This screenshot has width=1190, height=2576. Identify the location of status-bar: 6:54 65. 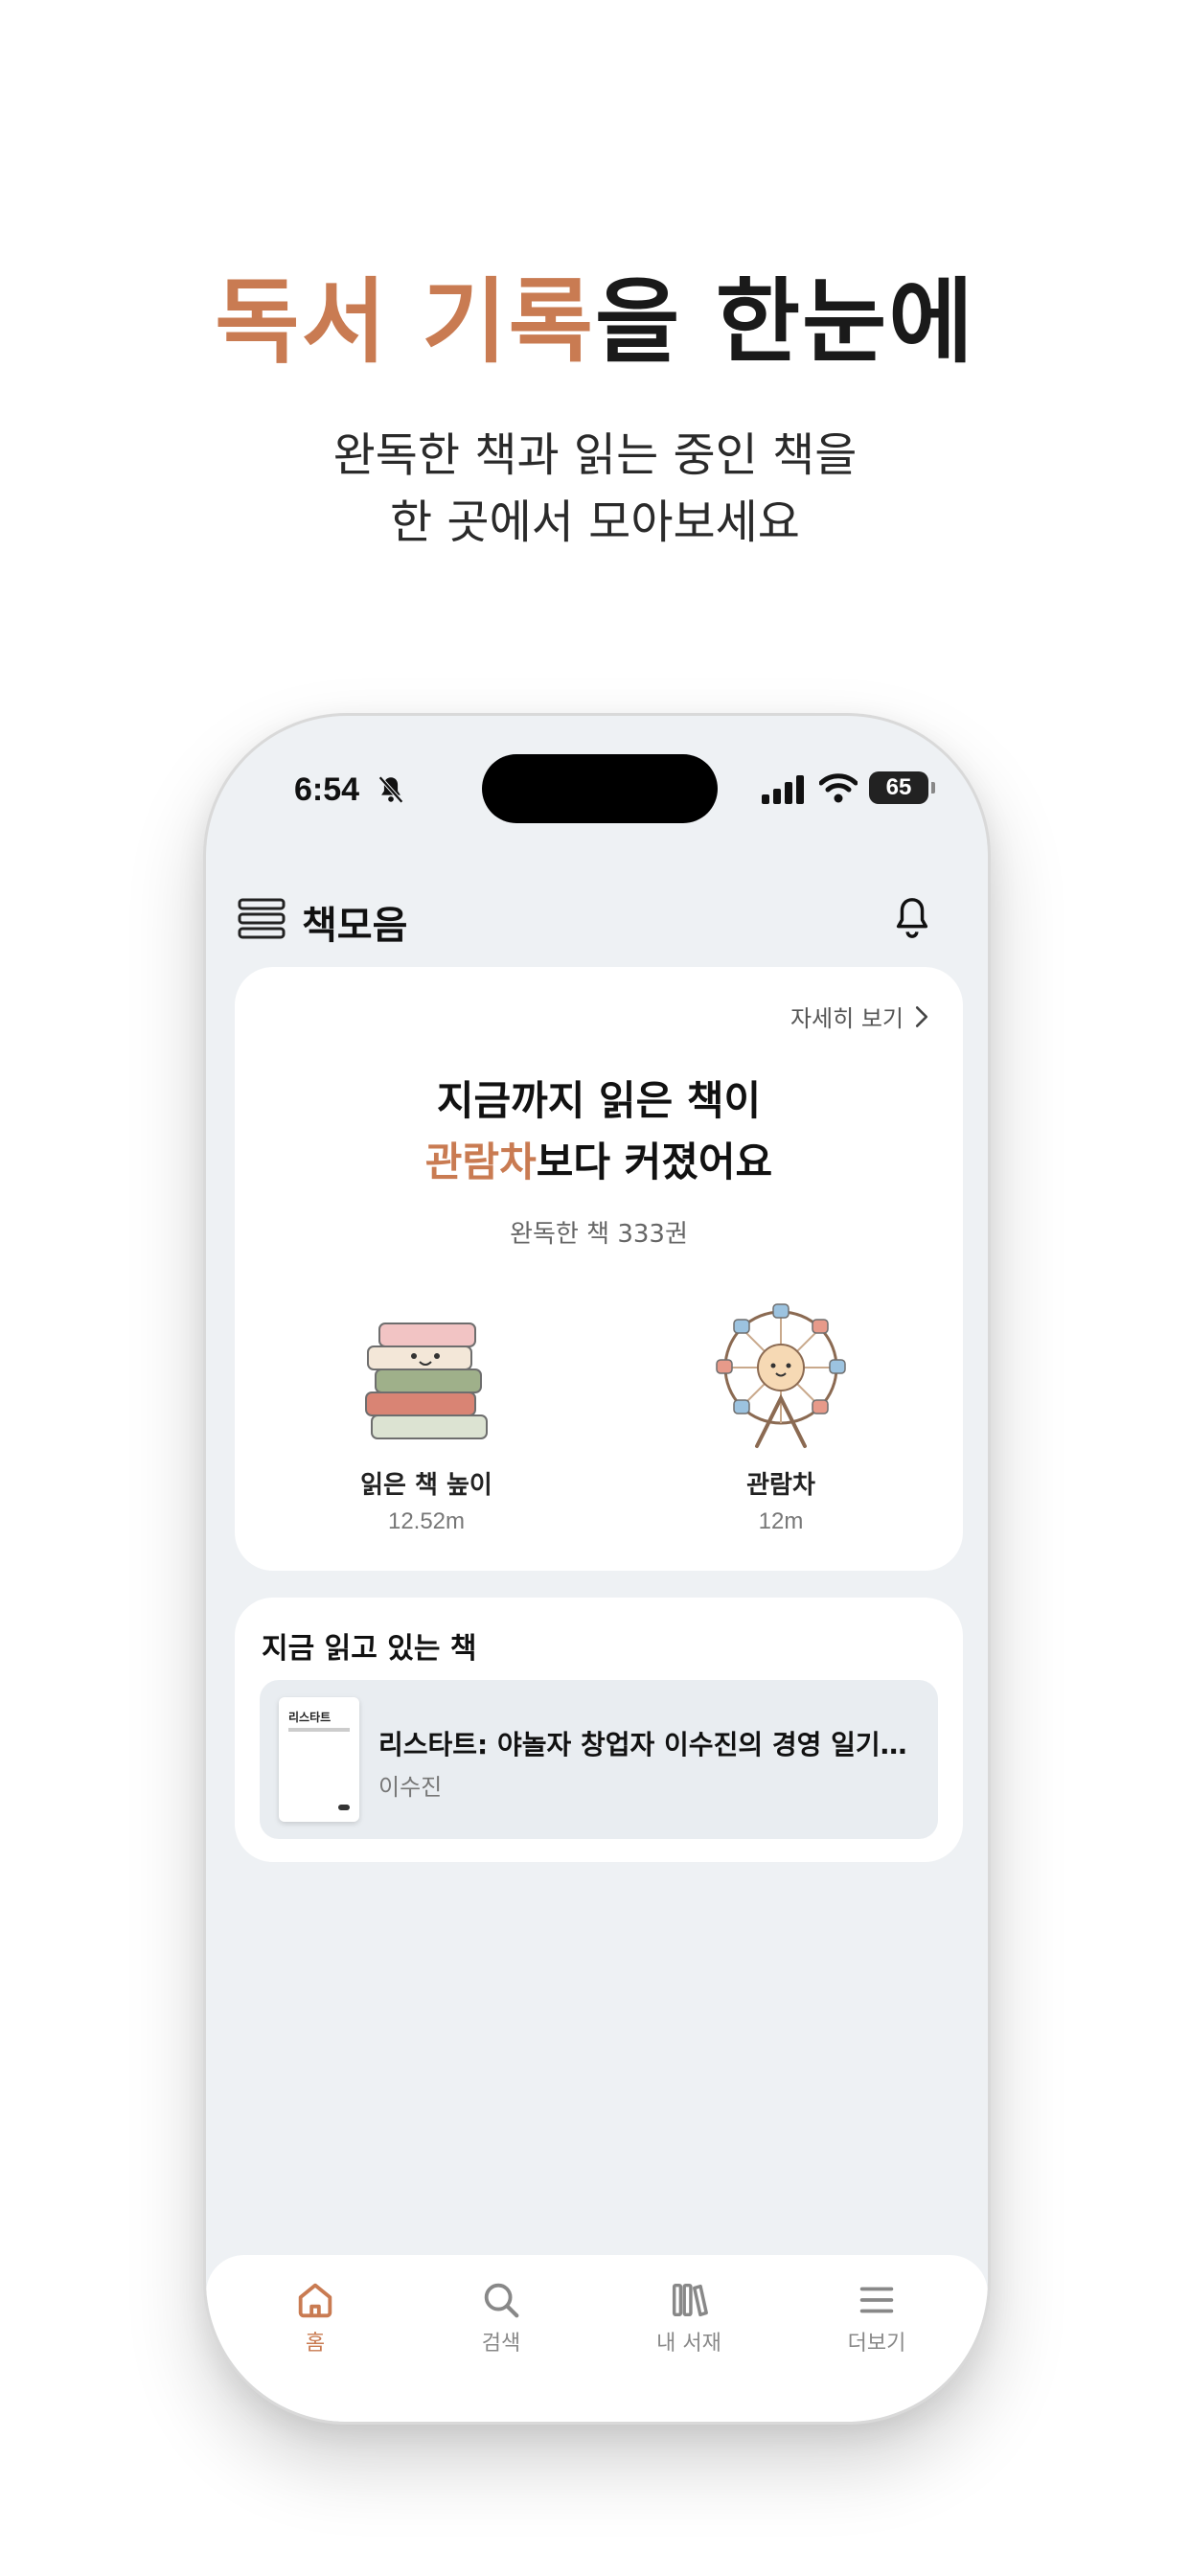
(597, 788).